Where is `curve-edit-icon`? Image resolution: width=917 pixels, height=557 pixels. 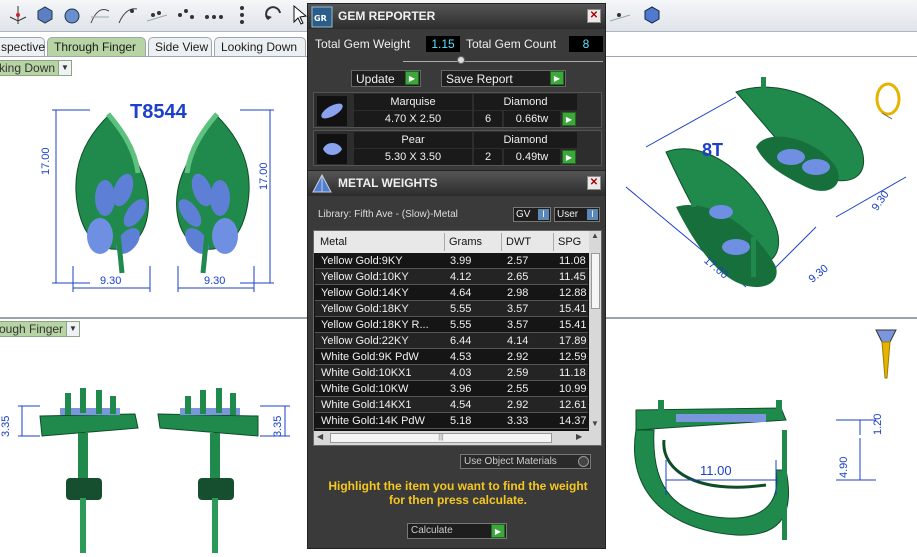 curve-edit-icon is located at coordinates (128, 15).